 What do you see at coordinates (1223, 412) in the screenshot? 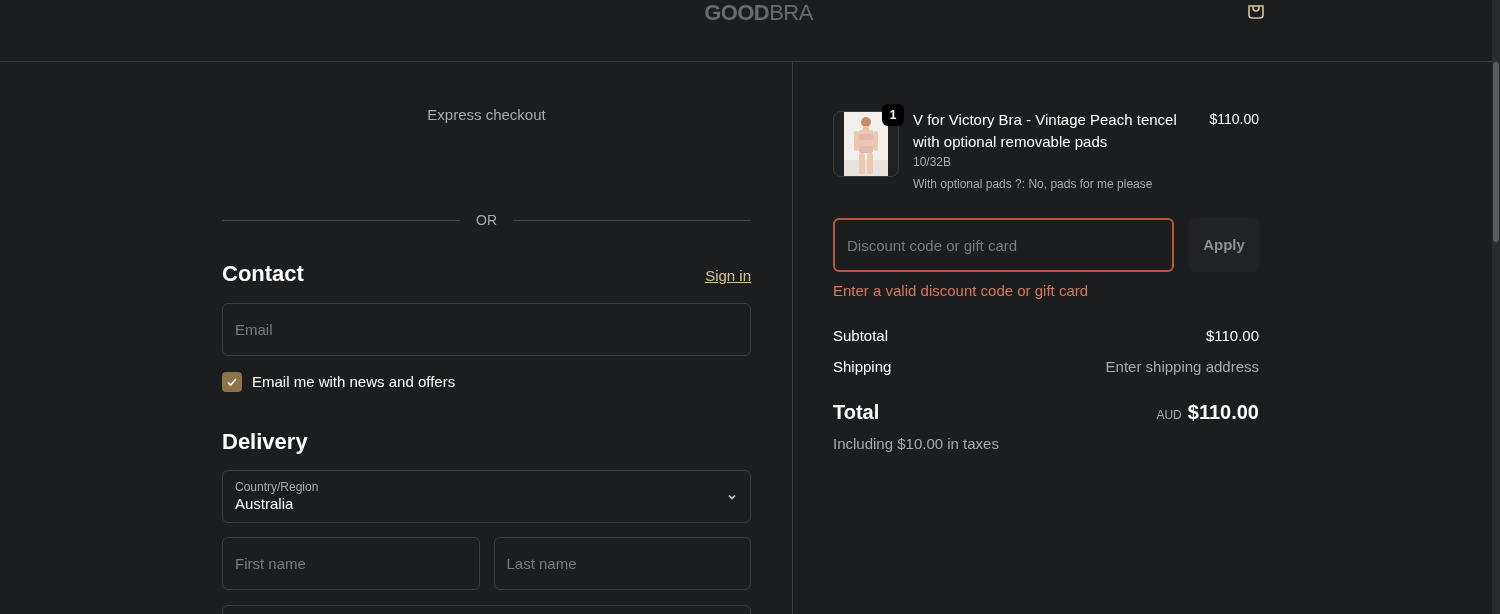
I see `total-value: $110.00` at bounding box center [1223, 412].